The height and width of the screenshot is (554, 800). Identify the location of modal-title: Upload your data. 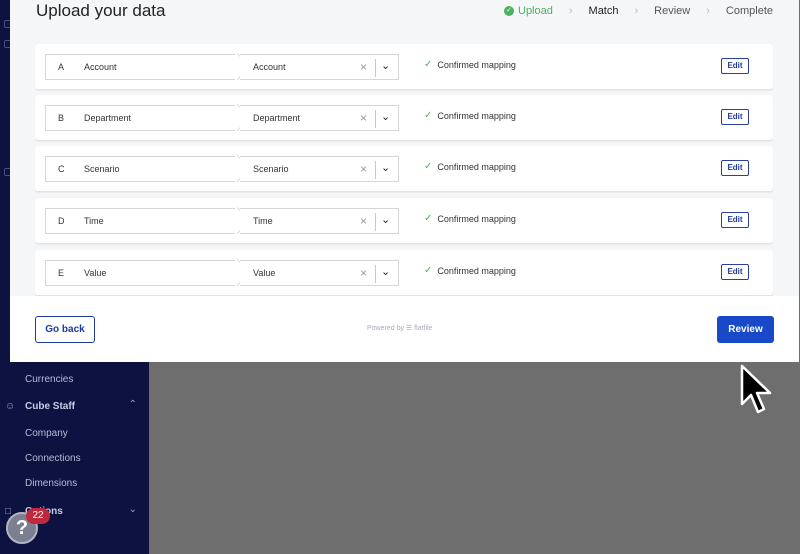
(101, 10).